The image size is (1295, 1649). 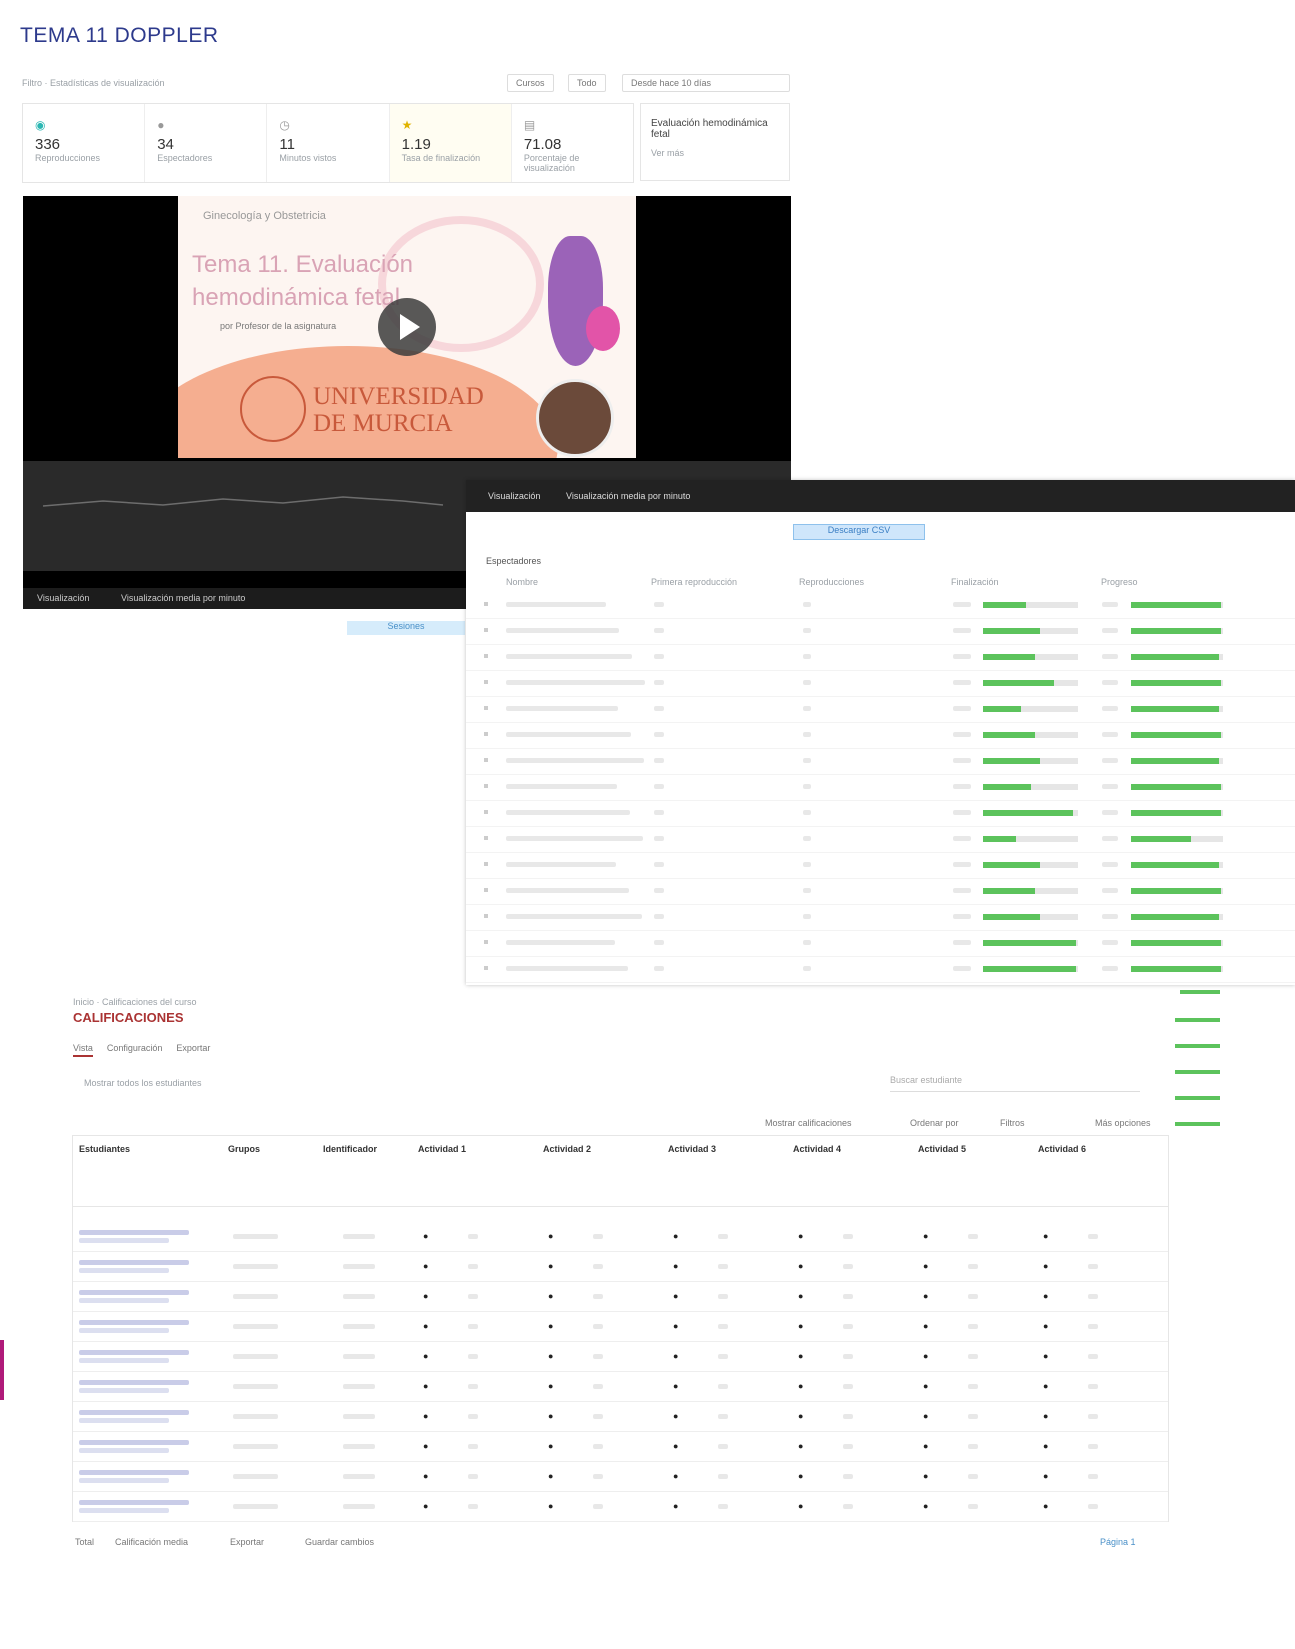 What do you see at coordinates (692, 1149) in the screenshot?
I see `gh-act3: Actividad 3` at bounding box center [692, 1149].